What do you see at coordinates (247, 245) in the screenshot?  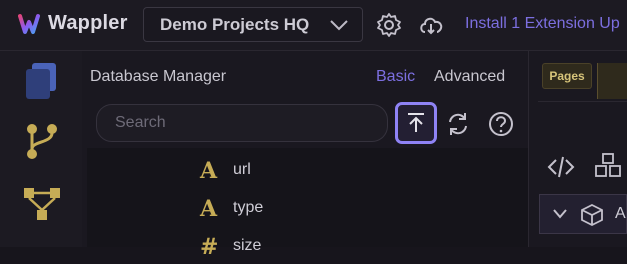 I see `field-name: size` at bounding box center [247, 245].